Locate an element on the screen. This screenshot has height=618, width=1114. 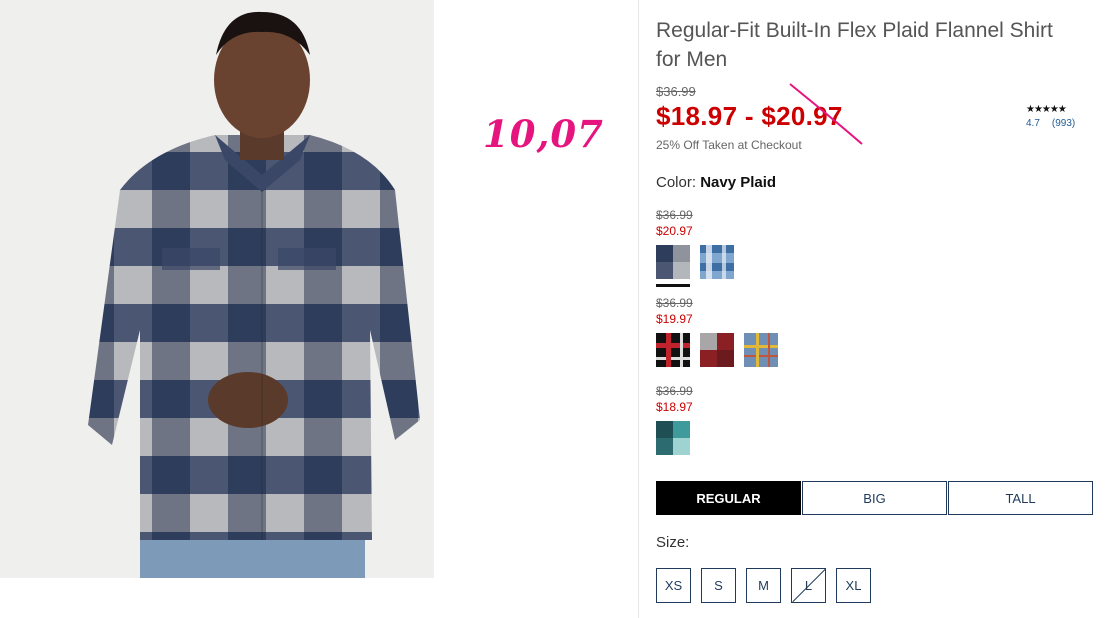
size-options: XS S M L XL is located at coordinates (763, 585).